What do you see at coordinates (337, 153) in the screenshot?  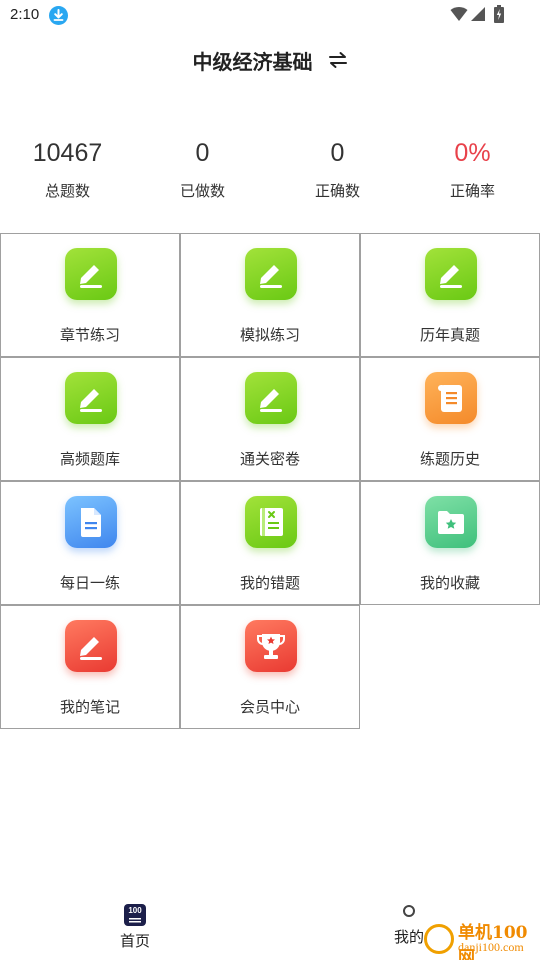 I see `stat-correct-value: 0` at bounding box center [337, 153].